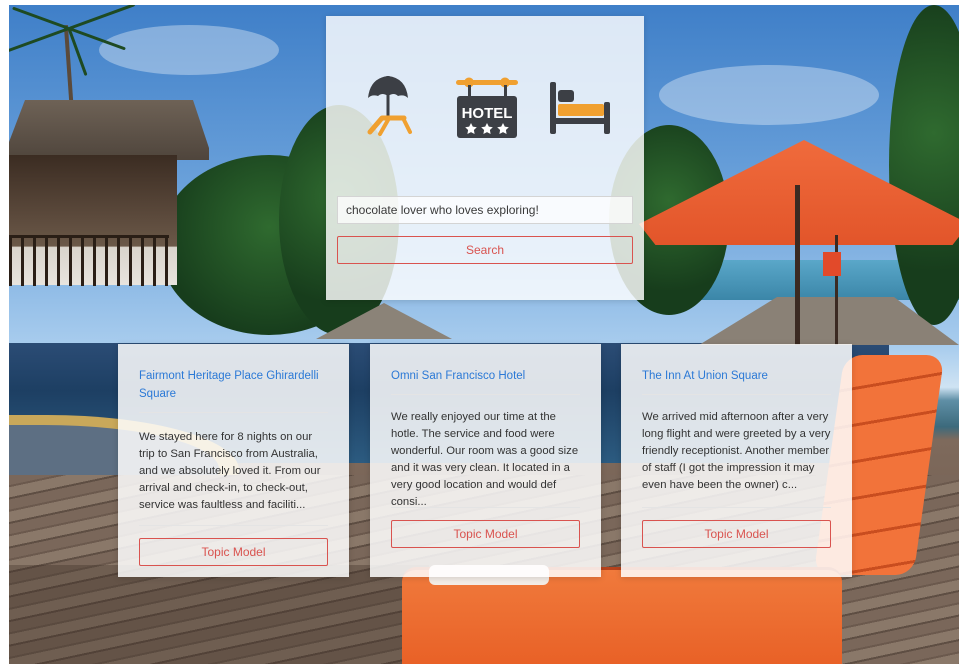  Describe the element at coordinates (485, 158) in the screenshot. I see `search-panel: HOTEL Search` at that location.